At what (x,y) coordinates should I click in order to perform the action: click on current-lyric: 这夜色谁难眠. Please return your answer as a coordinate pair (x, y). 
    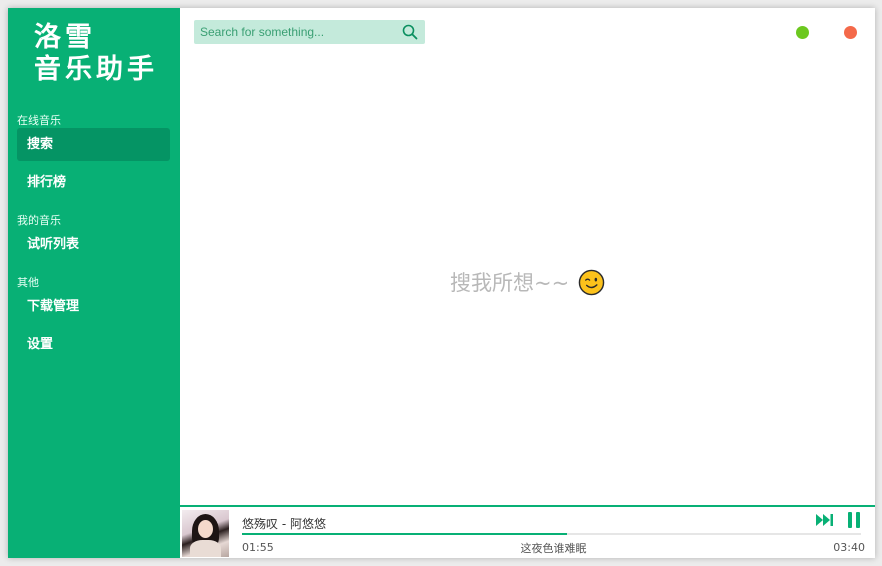
    Looking at the image, I should click on (553, 548).